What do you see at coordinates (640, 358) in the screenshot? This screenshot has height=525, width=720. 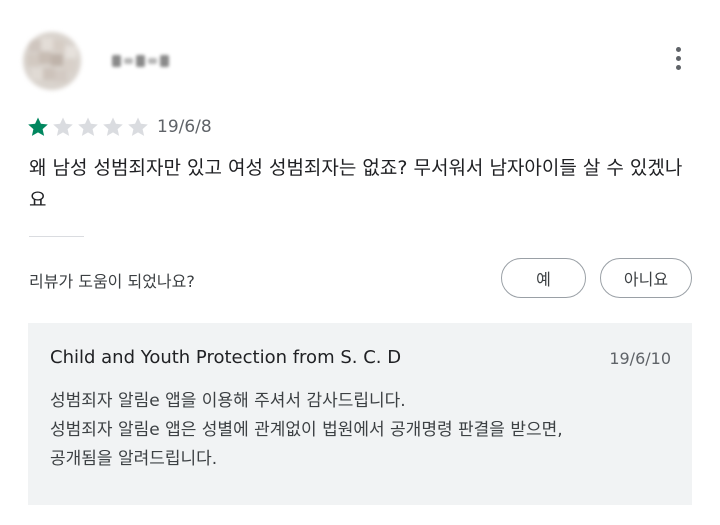 I see `reply-date: 19/6/10` at bounding box center [640, 358].